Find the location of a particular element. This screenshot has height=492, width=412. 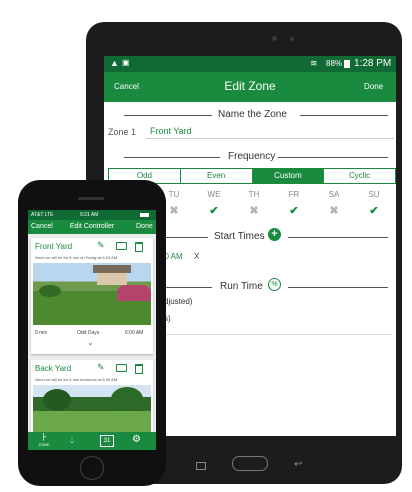

recent-apps-icon is located at coordinates (201, 466).